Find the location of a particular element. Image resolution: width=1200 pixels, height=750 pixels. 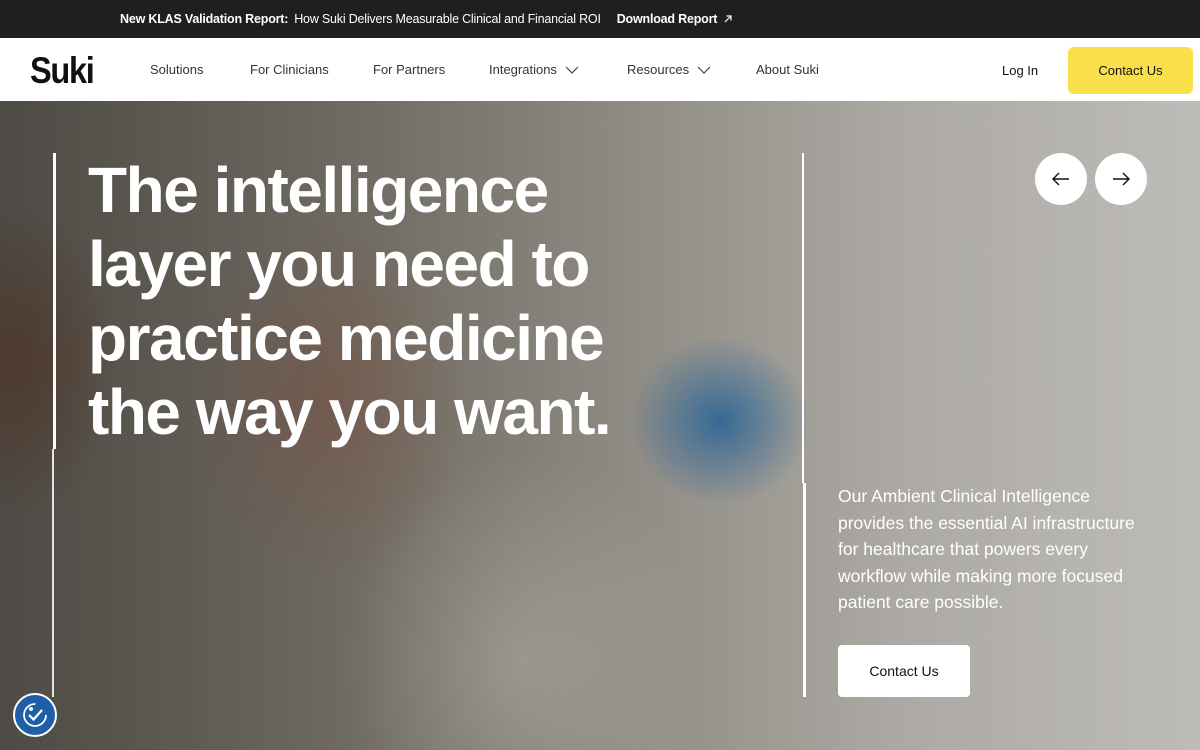

hero-left-accent-line is located at coordinates (54, 301).